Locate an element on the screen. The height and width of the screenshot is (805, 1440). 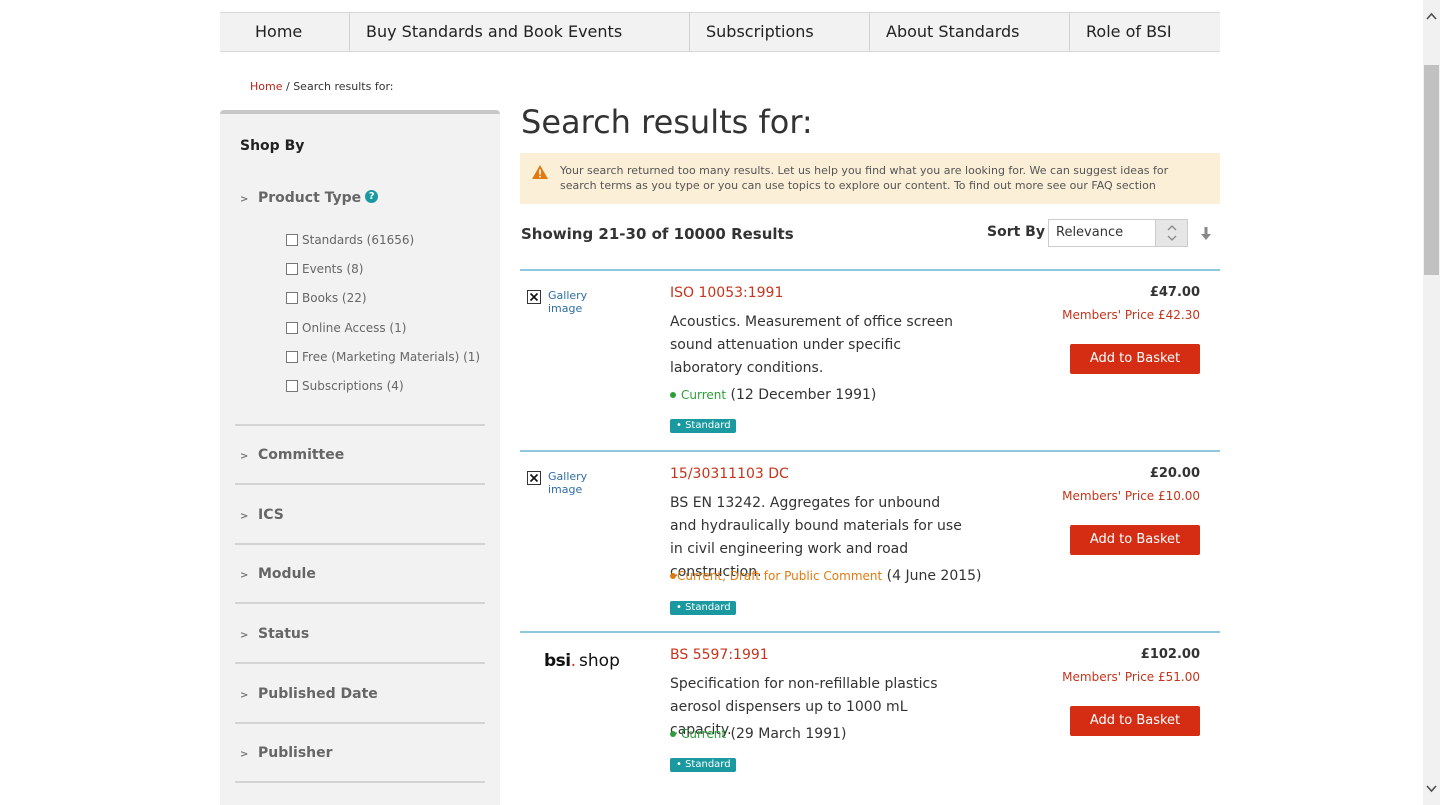
page-title: Search results for: is located at coordinates (667, 122).